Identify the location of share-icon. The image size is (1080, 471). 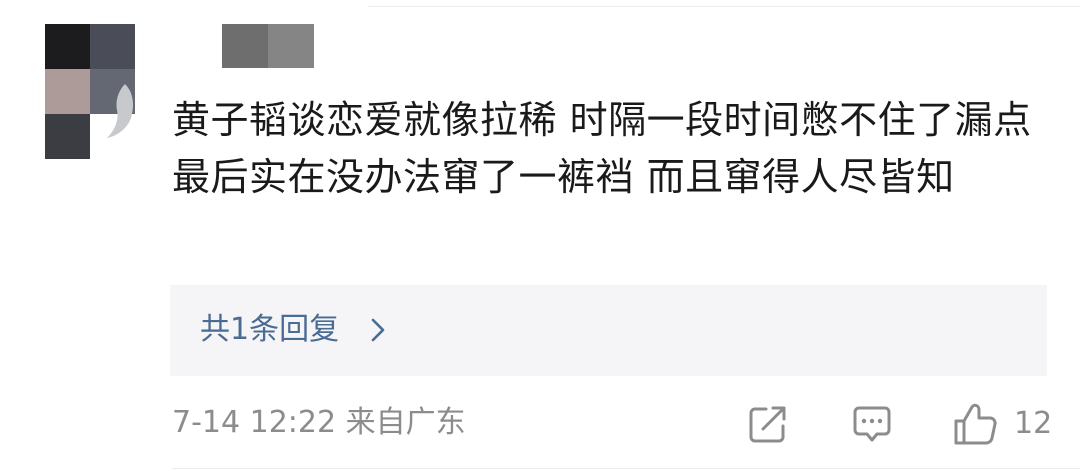
(767, 424).